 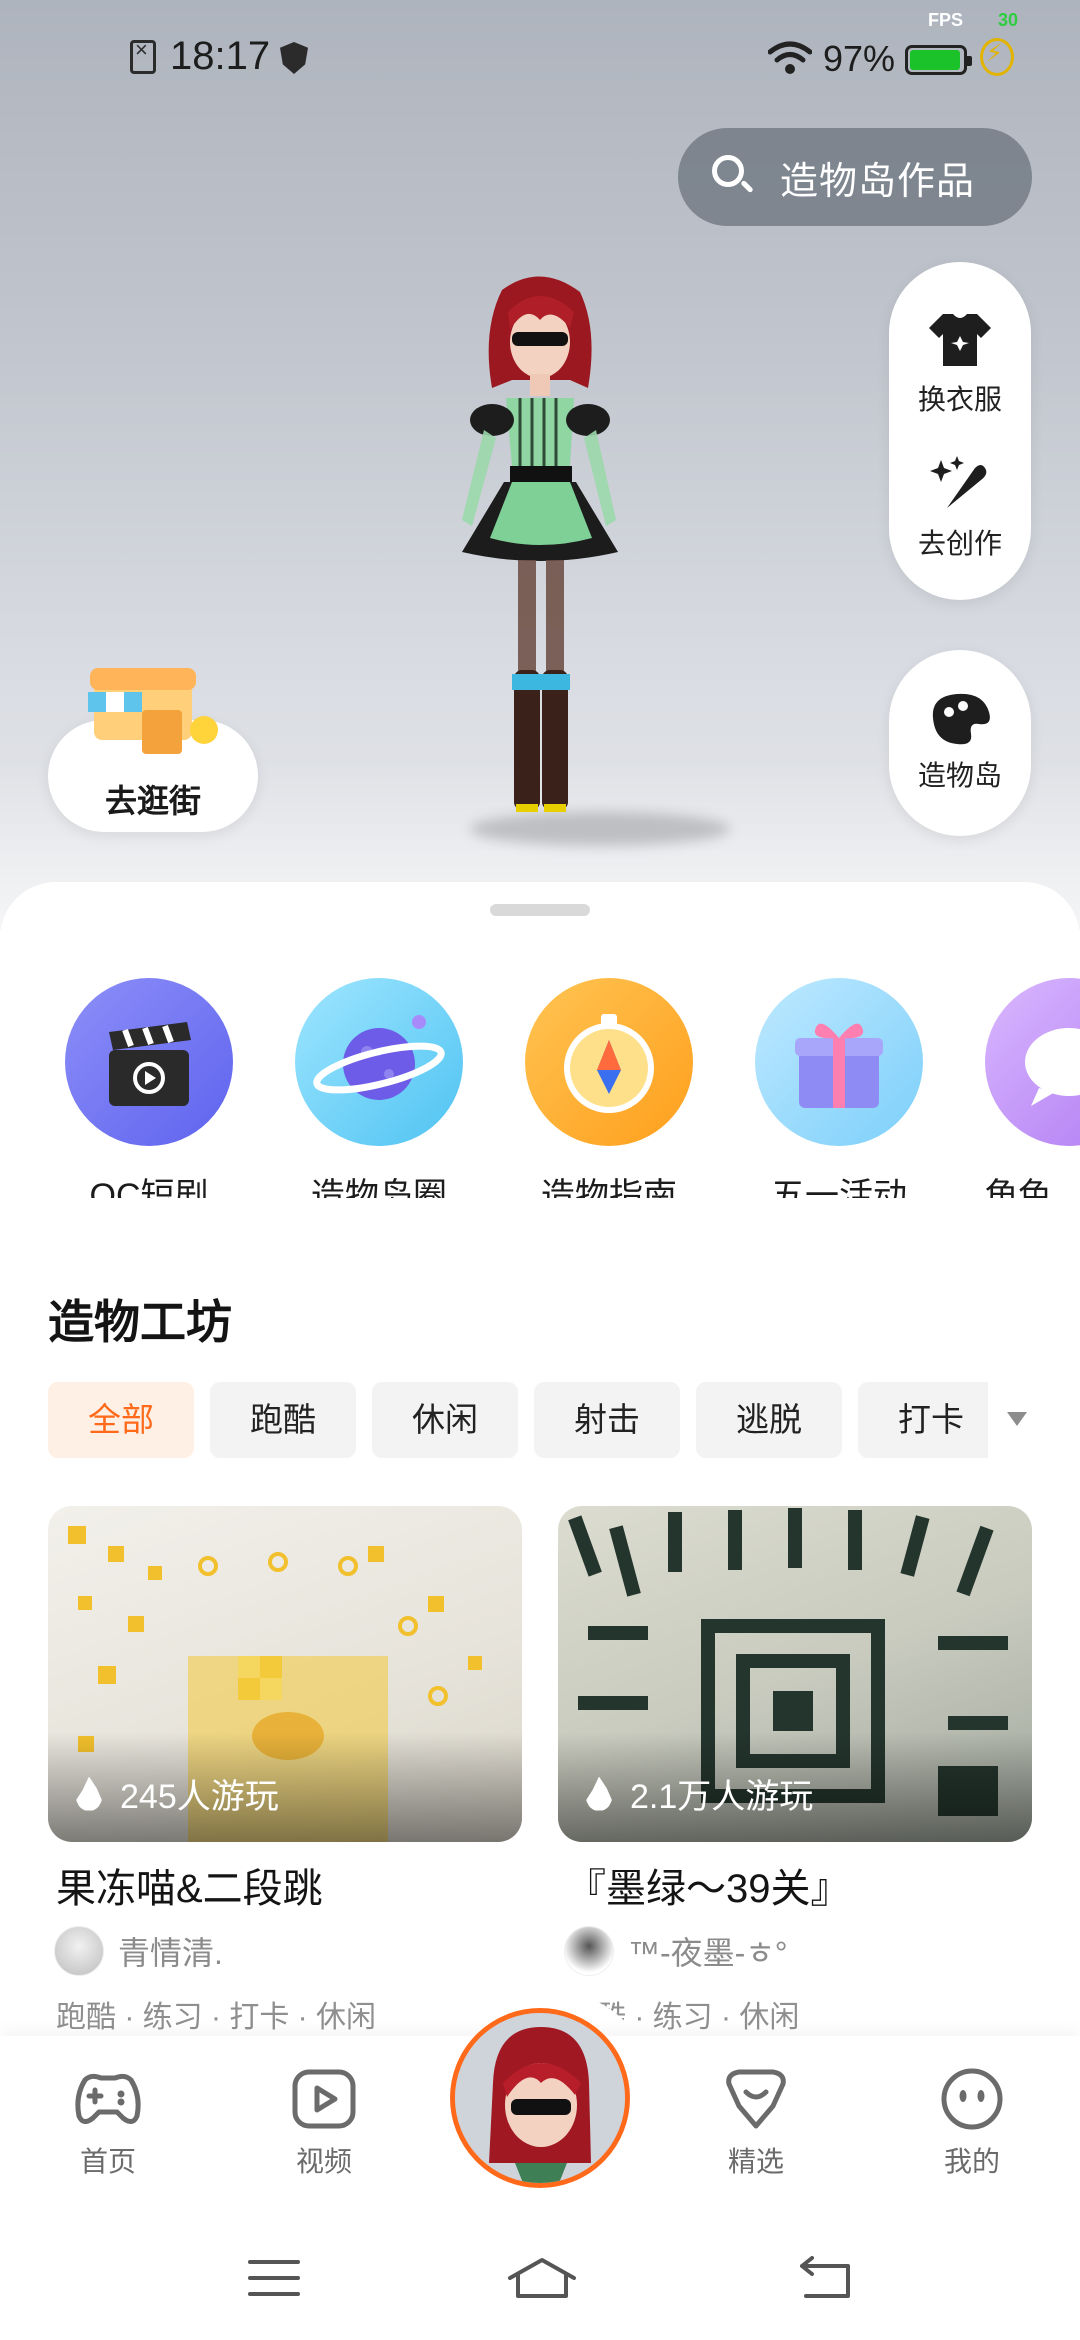 I want to click on sim-off-icon, so click(x=143, y=55).